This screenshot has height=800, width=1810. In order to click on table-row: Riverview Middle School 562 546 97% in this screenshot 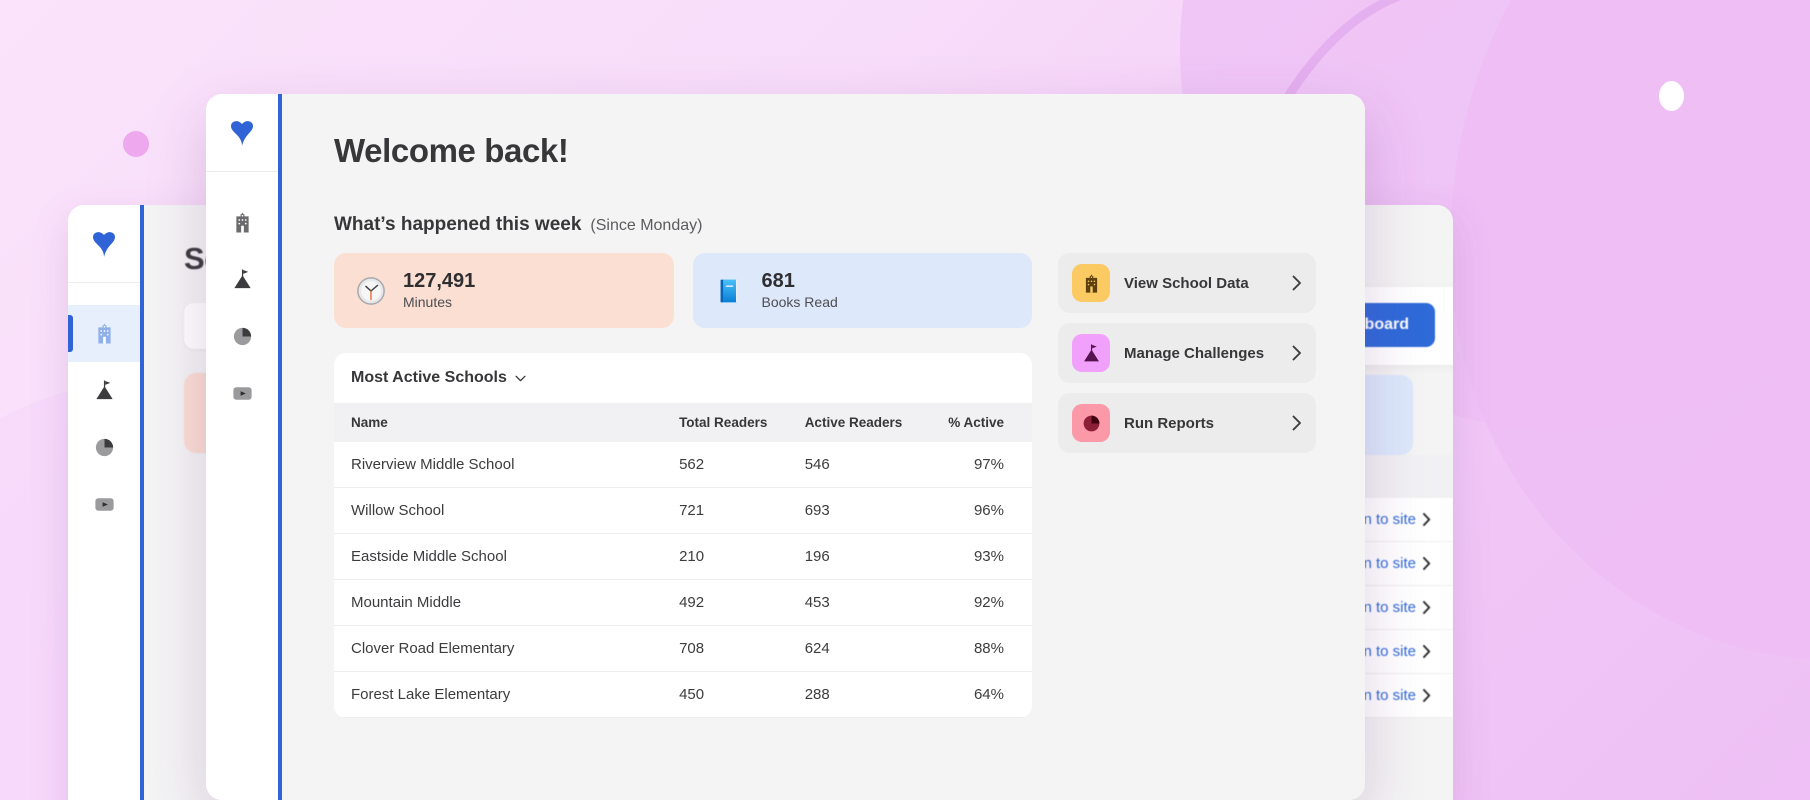, I will do `click(683, 465)`.